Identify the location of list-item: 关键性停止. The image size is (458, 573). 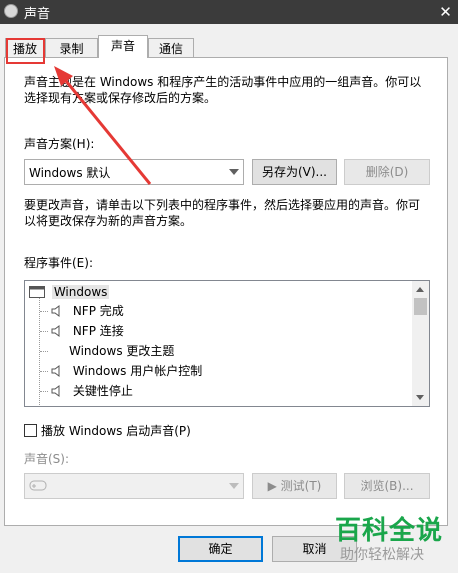
(92, 391).